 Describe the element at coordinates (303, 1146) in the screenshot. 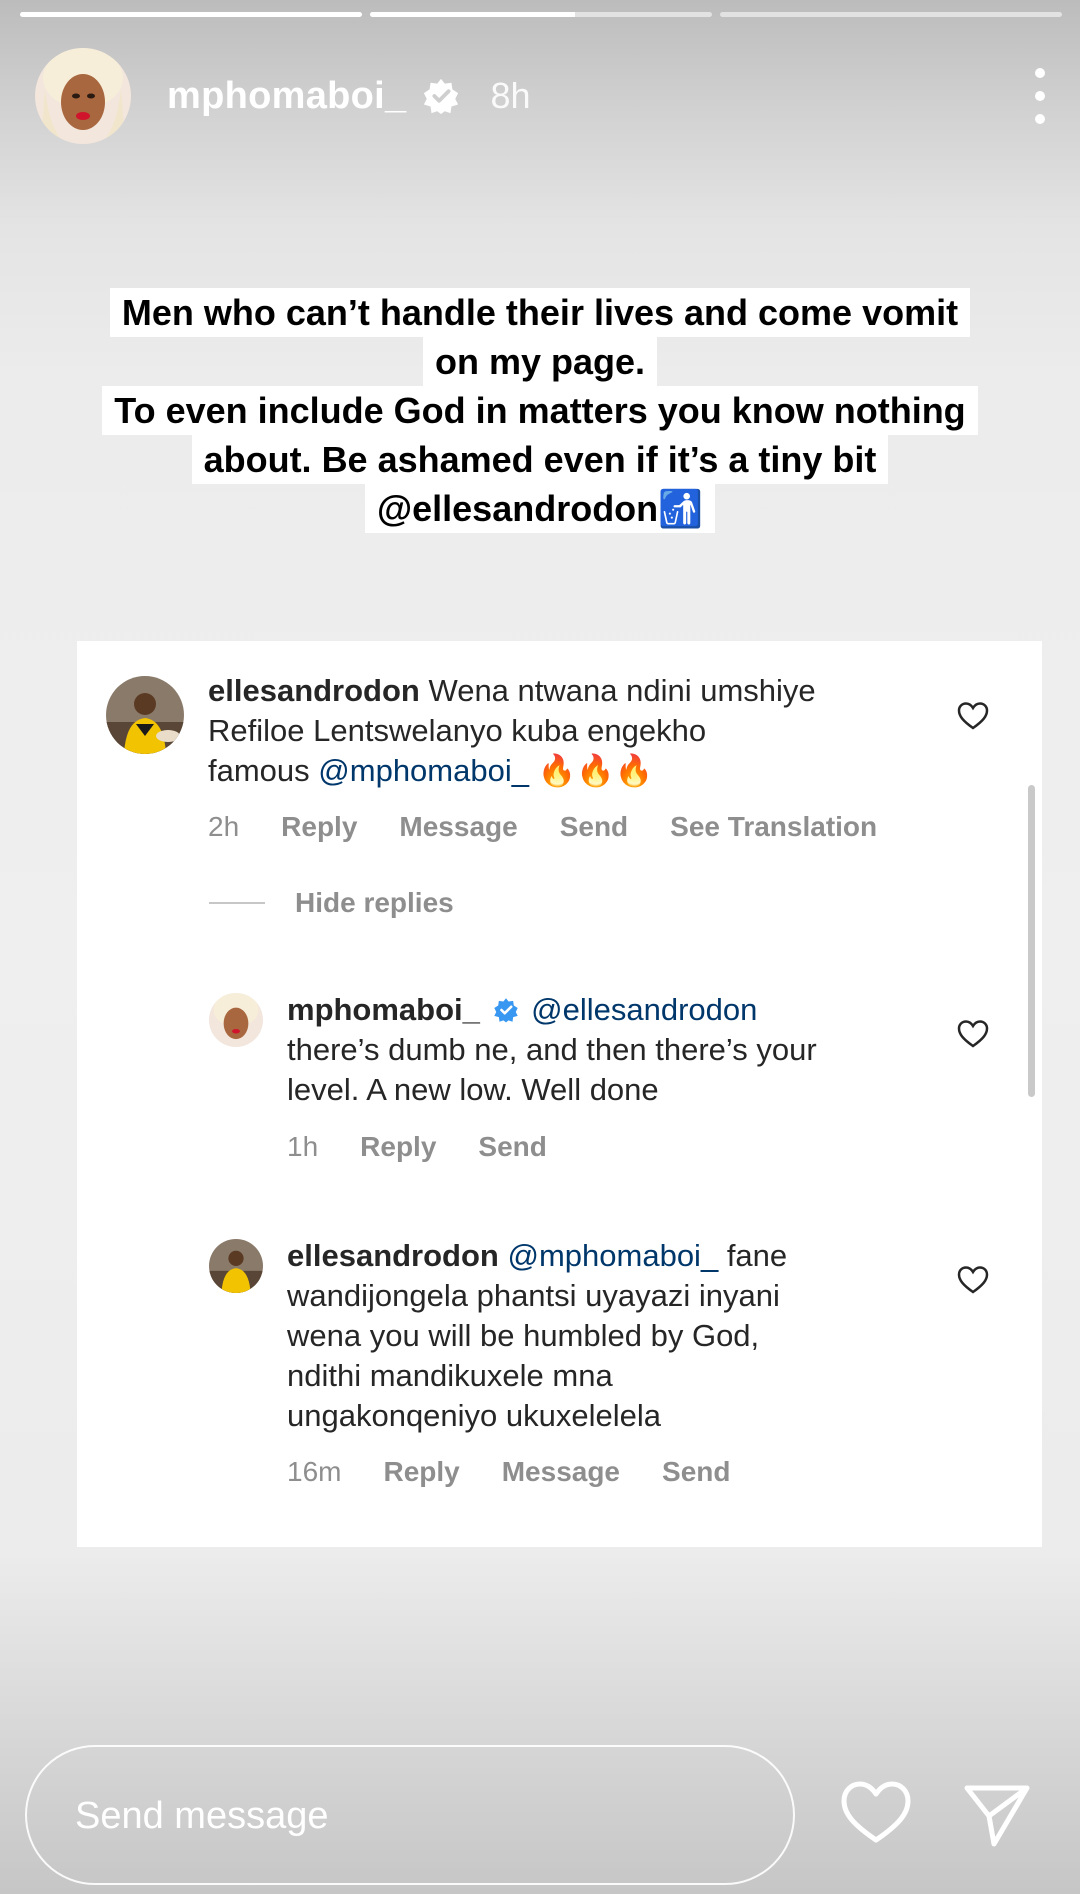

I see `comment-time: 1h` at that location.